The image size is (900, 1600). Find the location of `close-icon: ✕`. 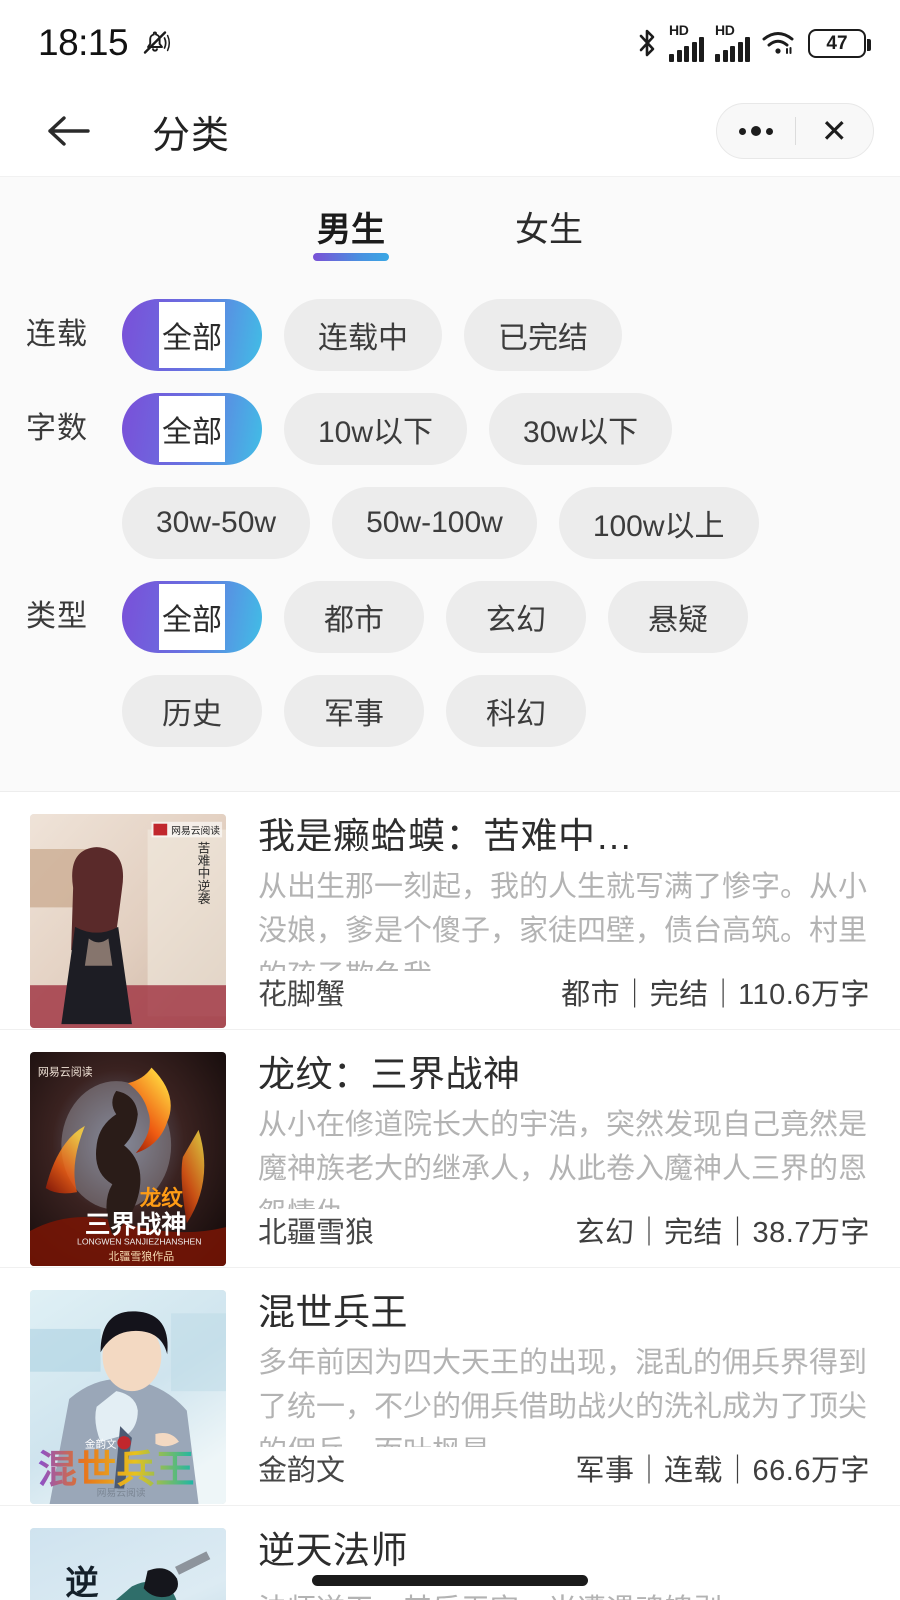

close-icon: ✕ is located at coordinates (834, 131).